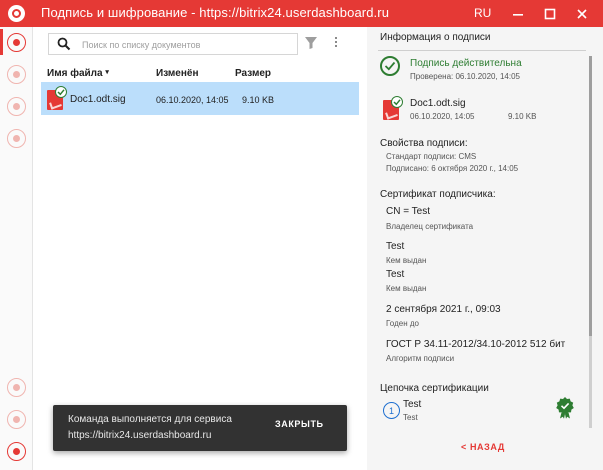  I want to click on file-size: 9.10 KB, so click(258, 100).